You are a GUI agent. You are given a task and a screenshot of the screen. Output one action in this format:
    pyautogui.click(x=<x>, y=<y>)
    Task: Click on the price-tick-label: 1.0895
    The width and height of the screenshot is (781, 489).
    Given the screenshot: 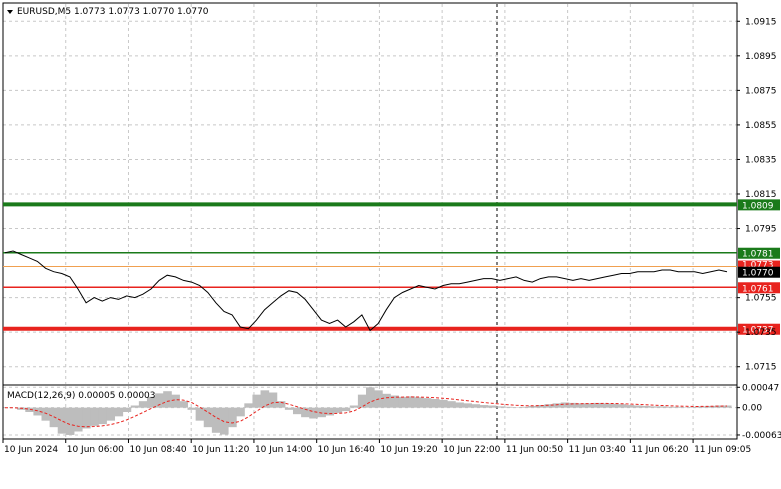 What is the action you would take?
    pyautogui.click(x=761, y=57)
    